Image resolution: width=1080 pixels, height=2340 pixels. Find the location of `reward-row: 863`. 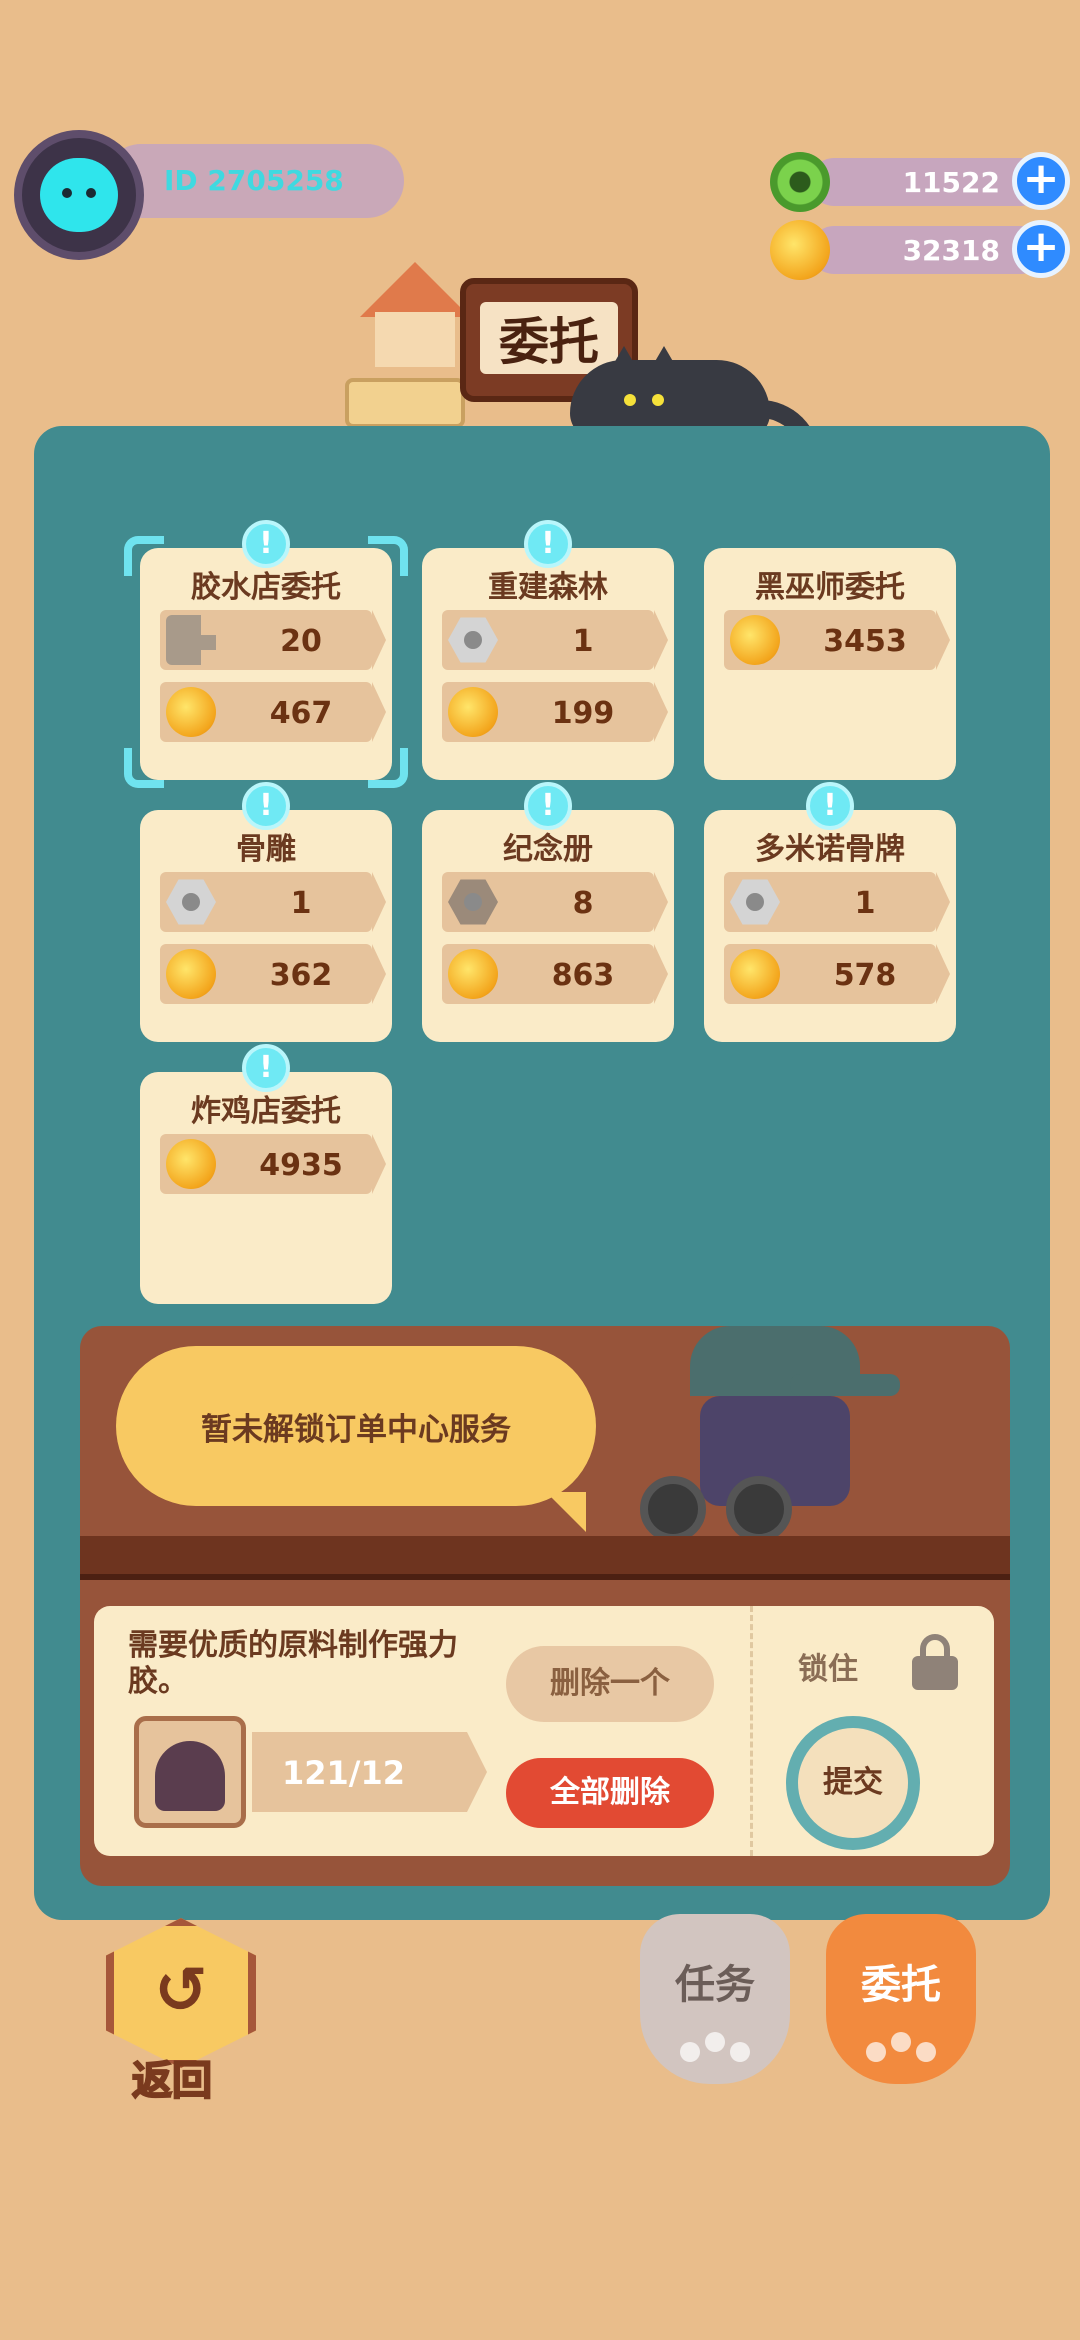

reward-row: 863 is located at coordinates (555, 974).